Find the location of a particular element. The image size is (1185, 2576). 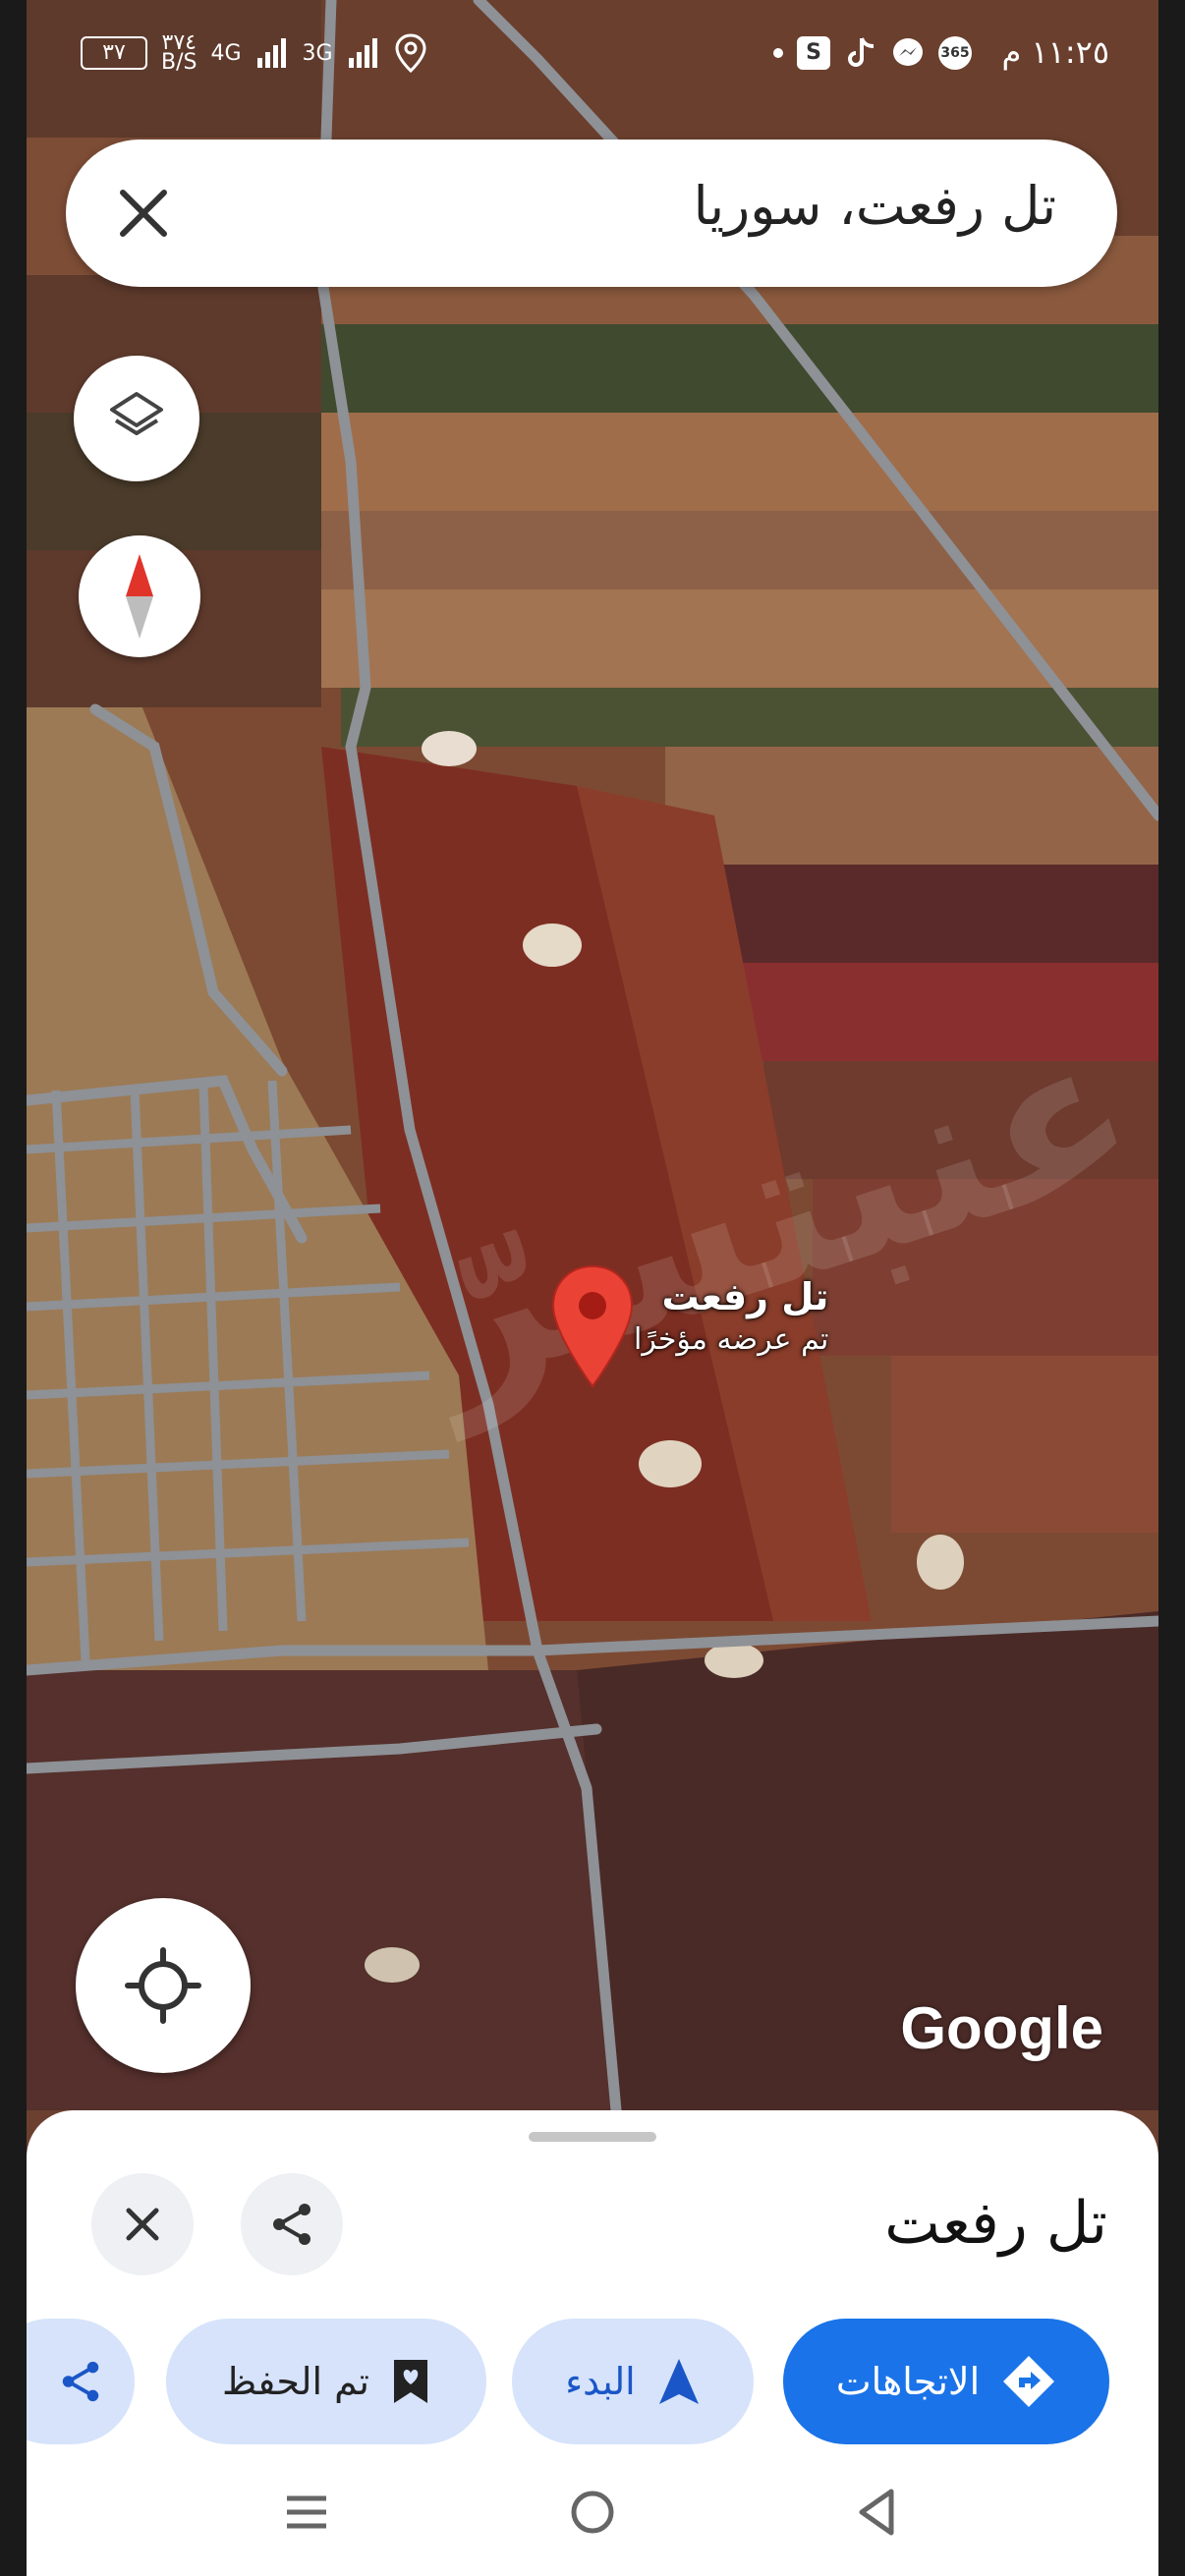

compass-icon is located at coordinates (139, 596).